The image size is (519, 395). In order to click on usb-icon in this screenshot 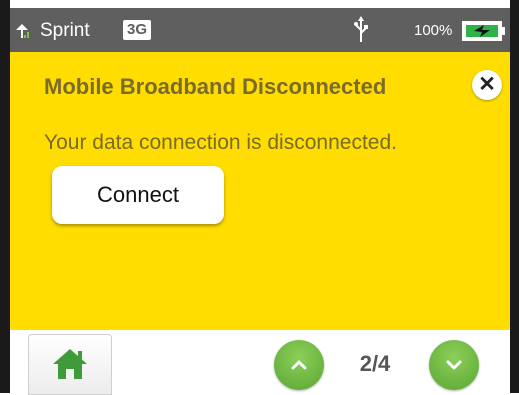, I will do `click(361, 29)`.